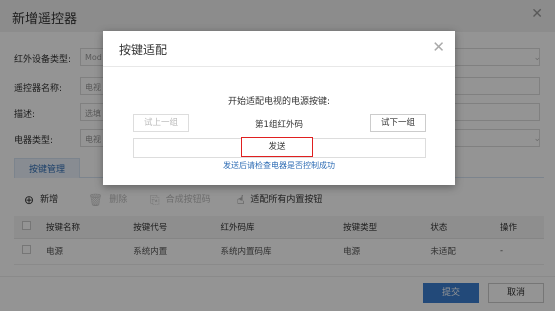  I want to click on adapt-prompt: 开始适配电视的电源按键:, so click(279, 102).